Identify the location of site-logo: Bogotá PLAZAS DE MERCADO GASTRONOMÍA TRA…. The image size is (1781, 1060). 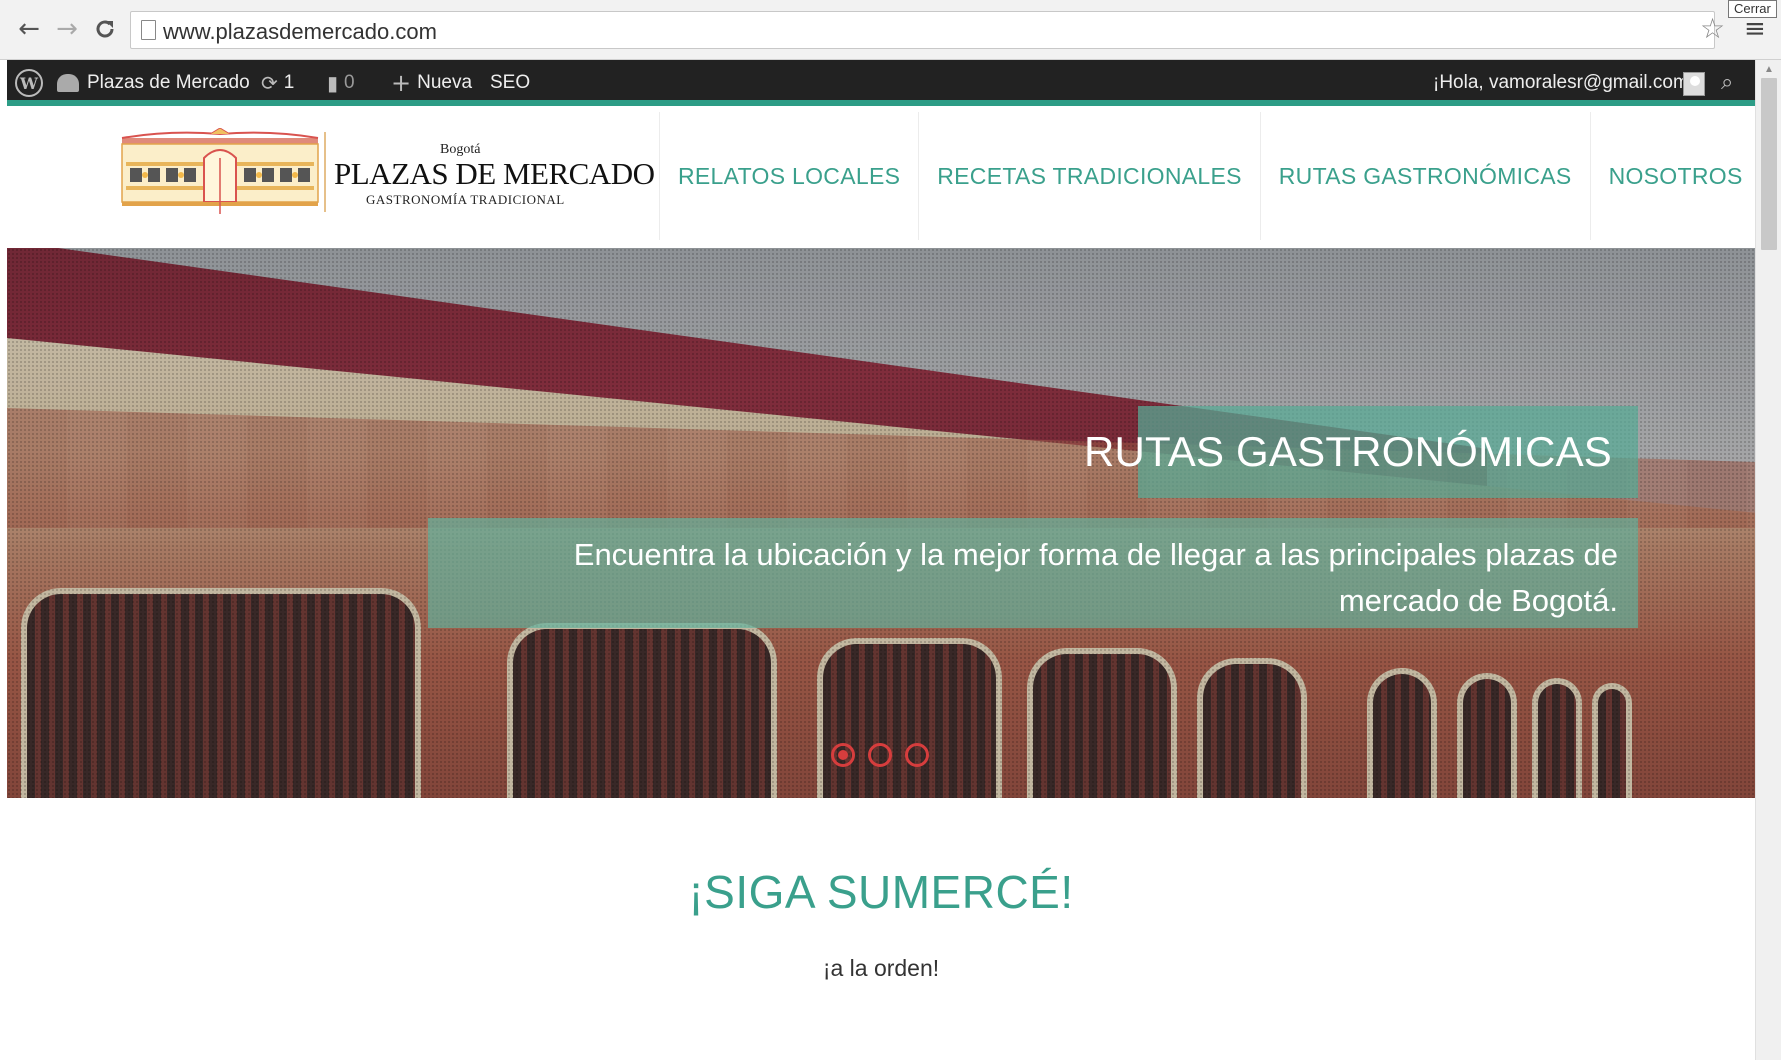
(387, 174).